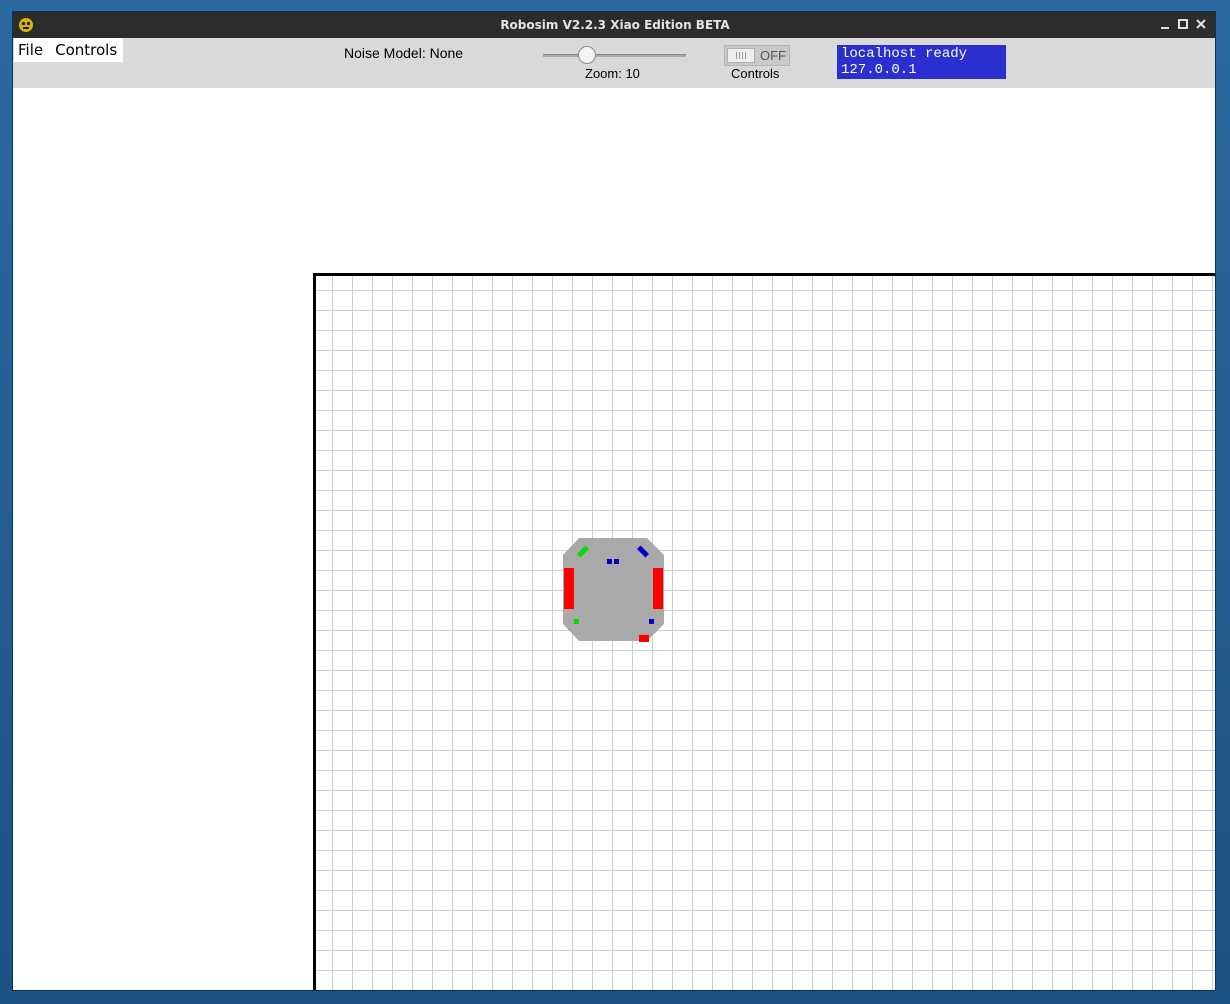 The image size is (1230, 1004). Describe the element at coordinates (651, 621) in the screenshot. I see `rear-right-sensor` at that location.